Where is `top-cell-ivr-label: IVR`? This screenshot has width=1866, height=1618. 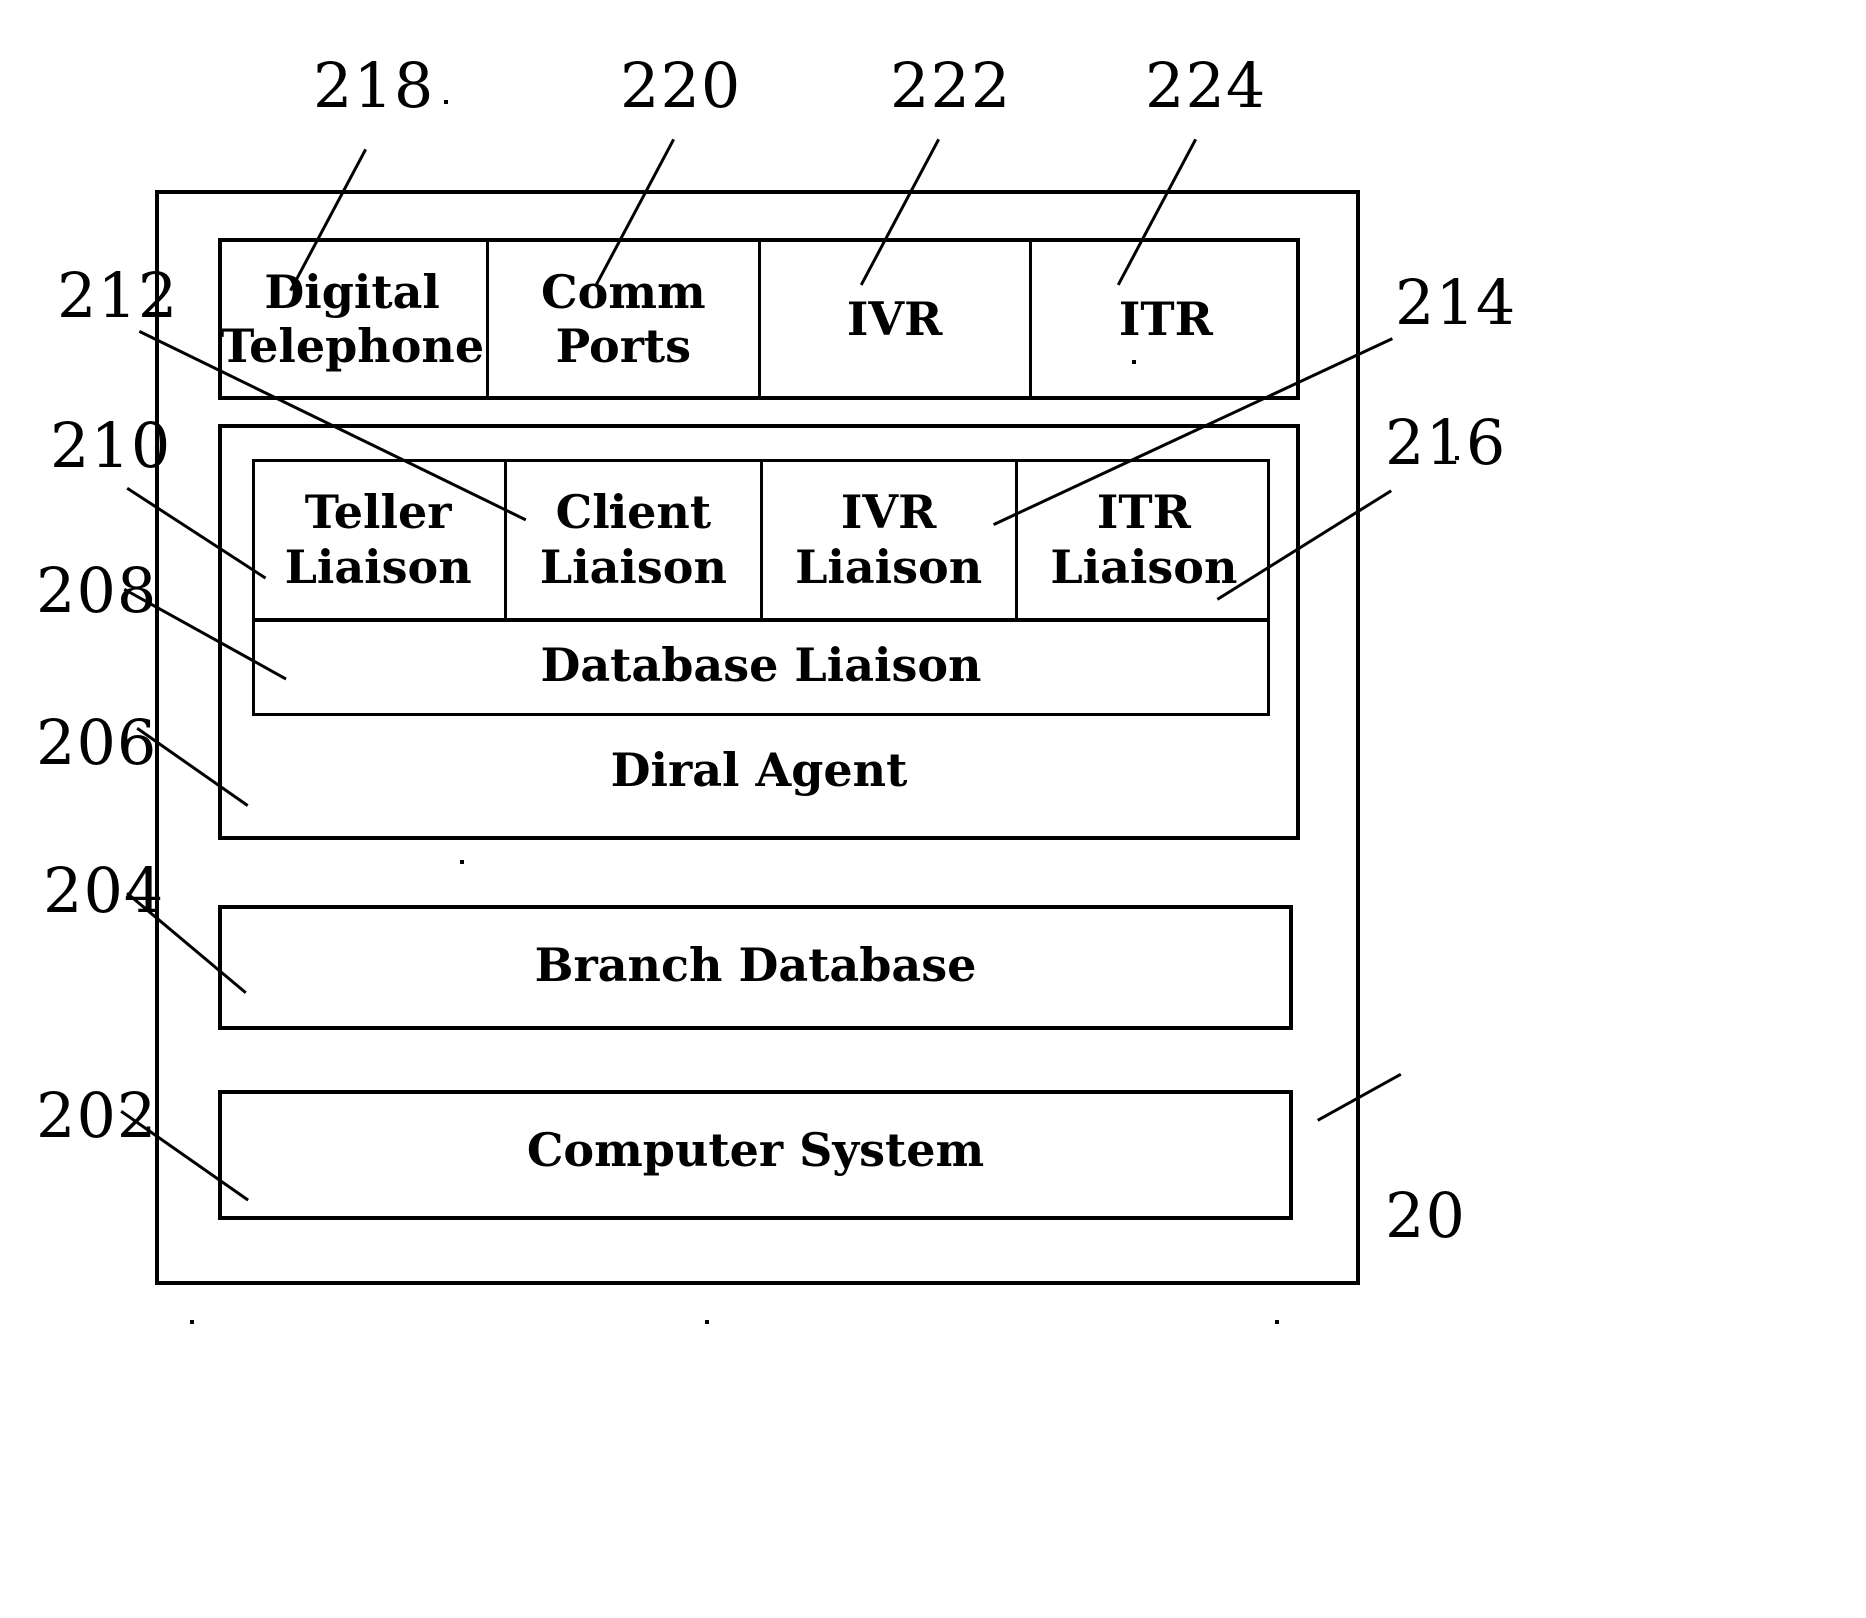
top-cell-ivr-label: IVR is located at coordinates (894, 318).